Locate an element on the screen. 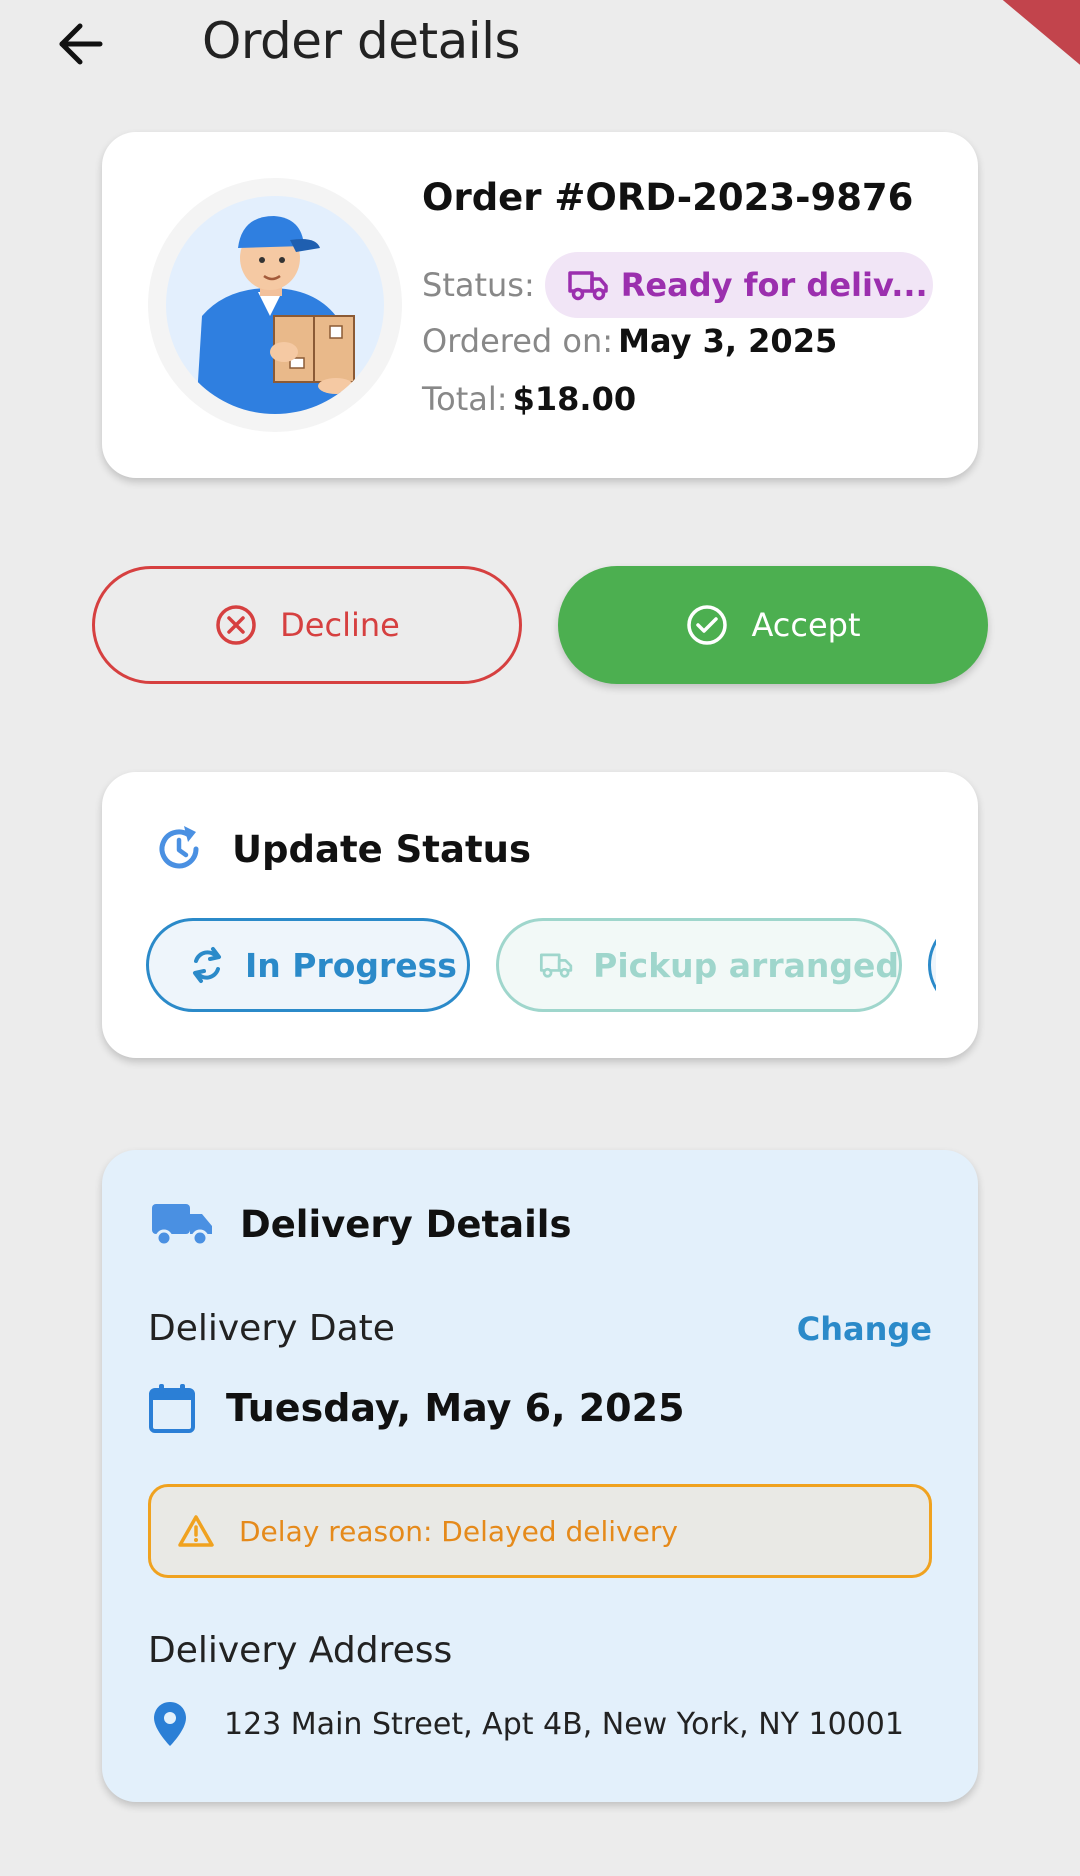 The image size is (1080, 1876). delivery-date-value: Tuesday, May 6, 2025 is located at coordinates (455, 1408).